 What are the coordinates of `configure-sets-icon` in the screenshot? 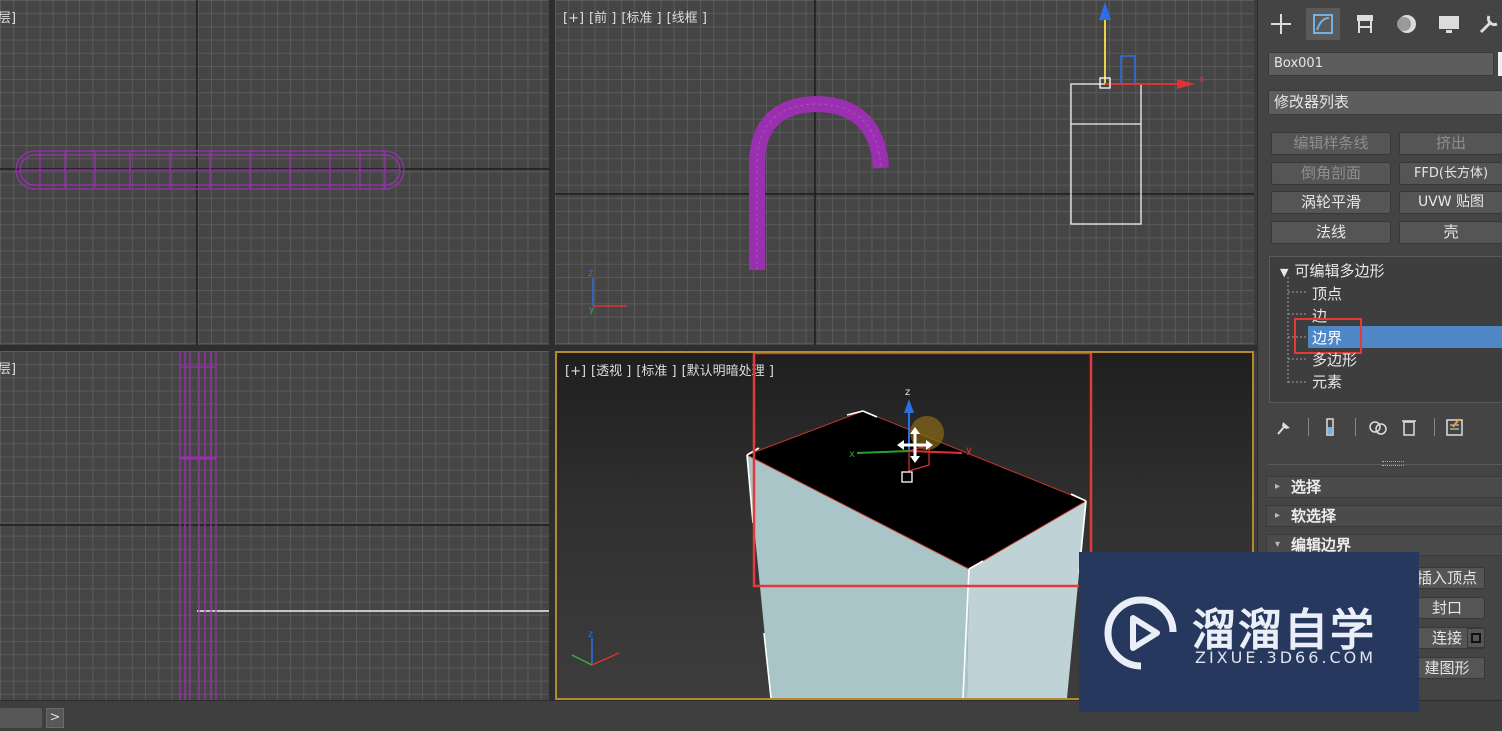 It's located at (1455, 427).